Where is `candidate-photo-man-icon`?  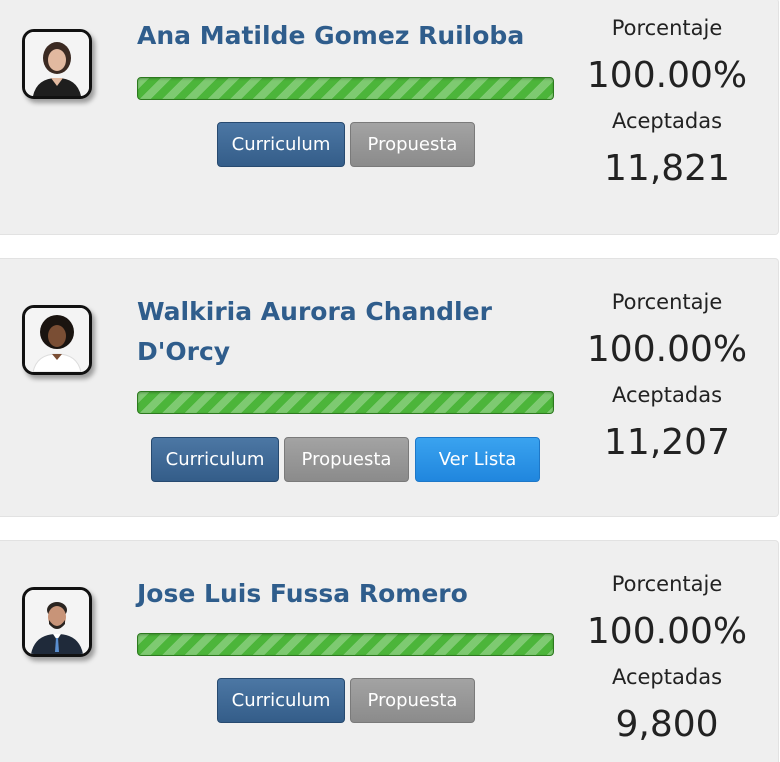 candidate-photo-man-icon is located at coordinates (57, 622).